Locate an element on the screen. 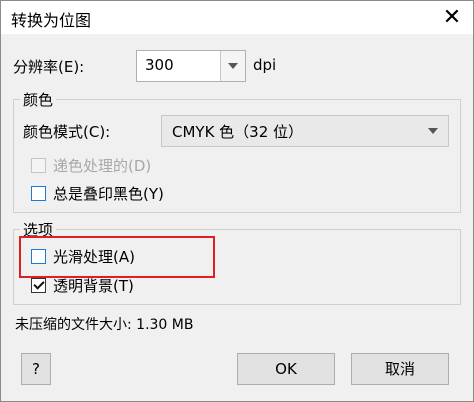 The image size is (474, 402). title-bar: 转换为位图 ✕ is located at coordinates (237, 18).